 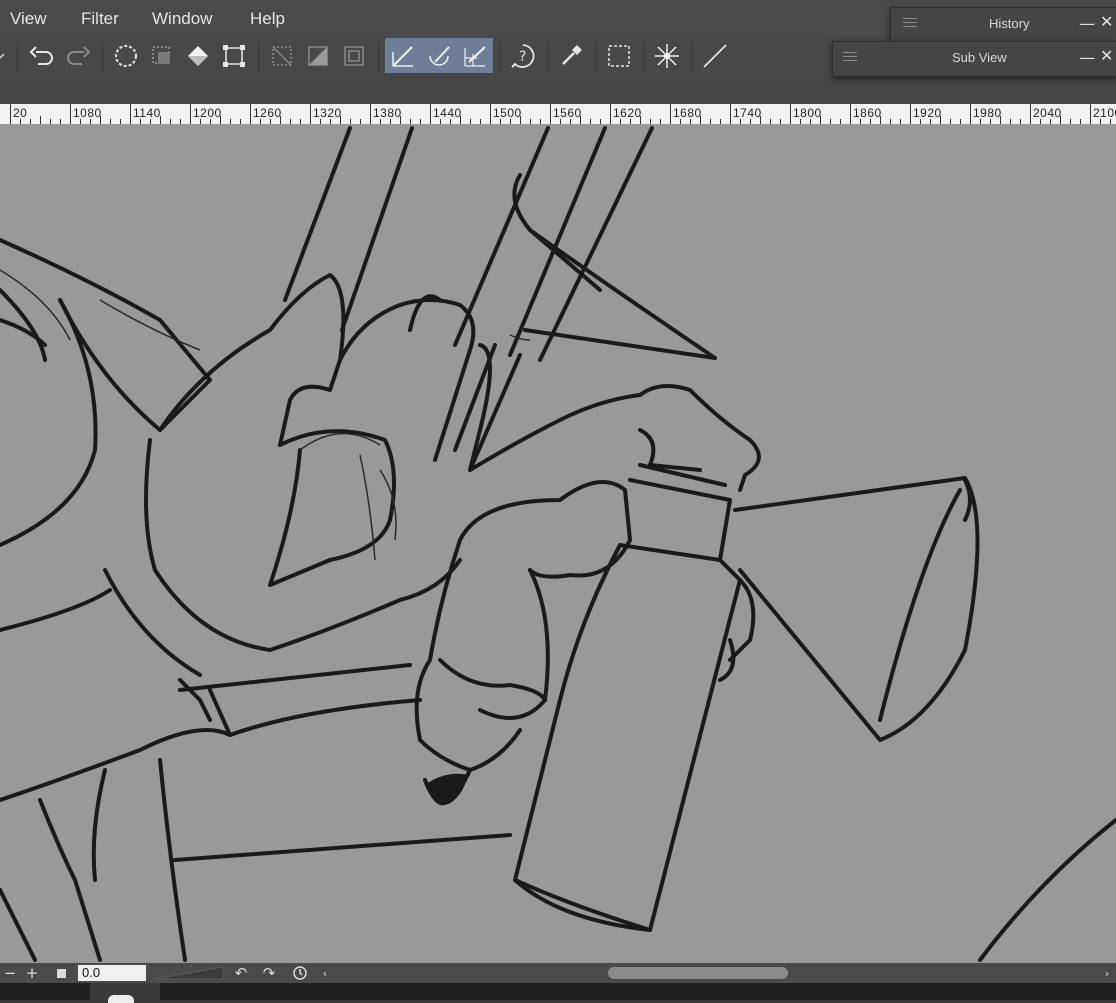 What do you see at coordinates (1009, 23) in the screenshot?
I see `history-panel-title: History` at bounding box center [1009, 23].